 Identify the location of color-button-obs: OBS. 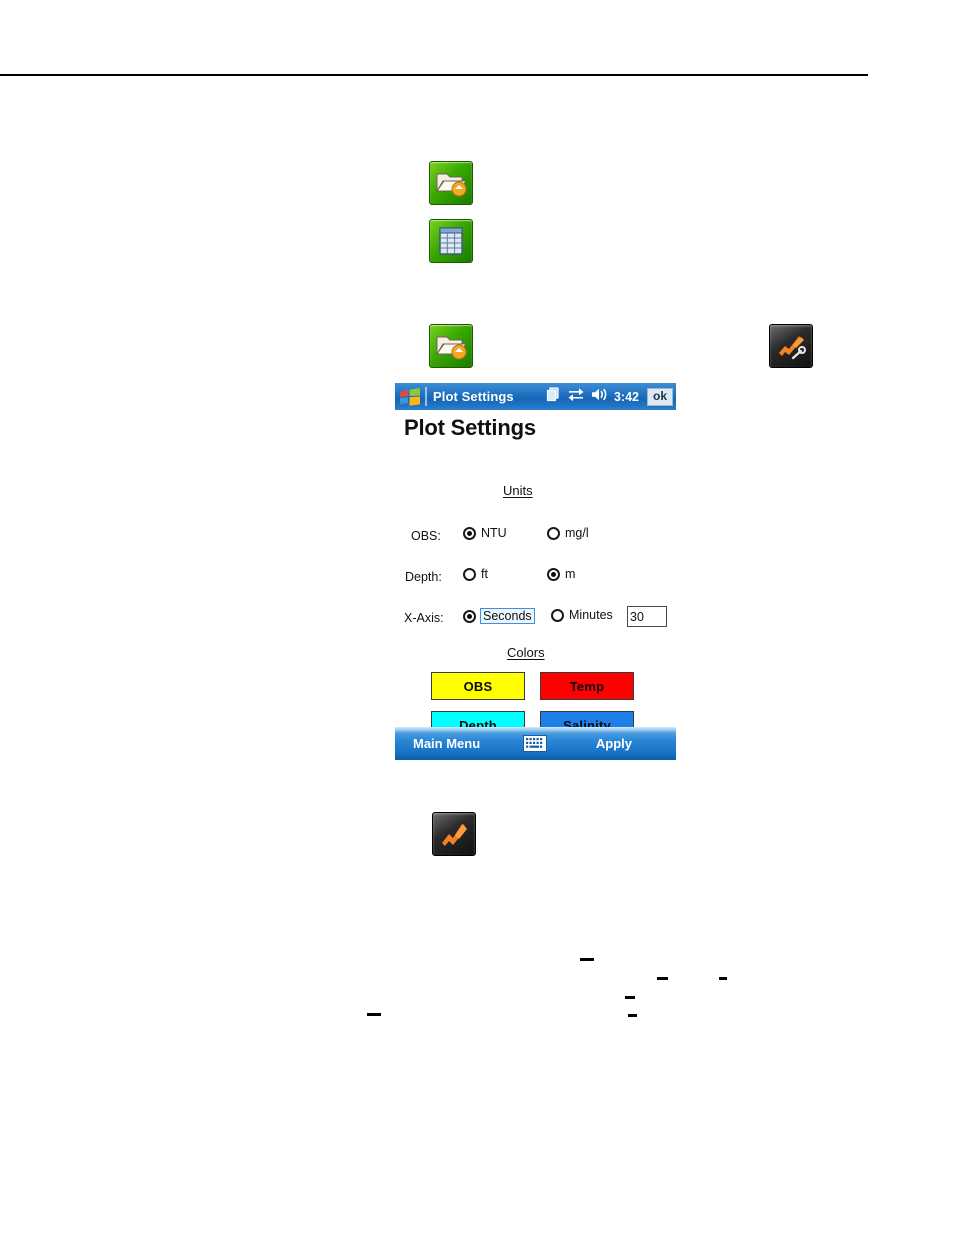
(478, 686).